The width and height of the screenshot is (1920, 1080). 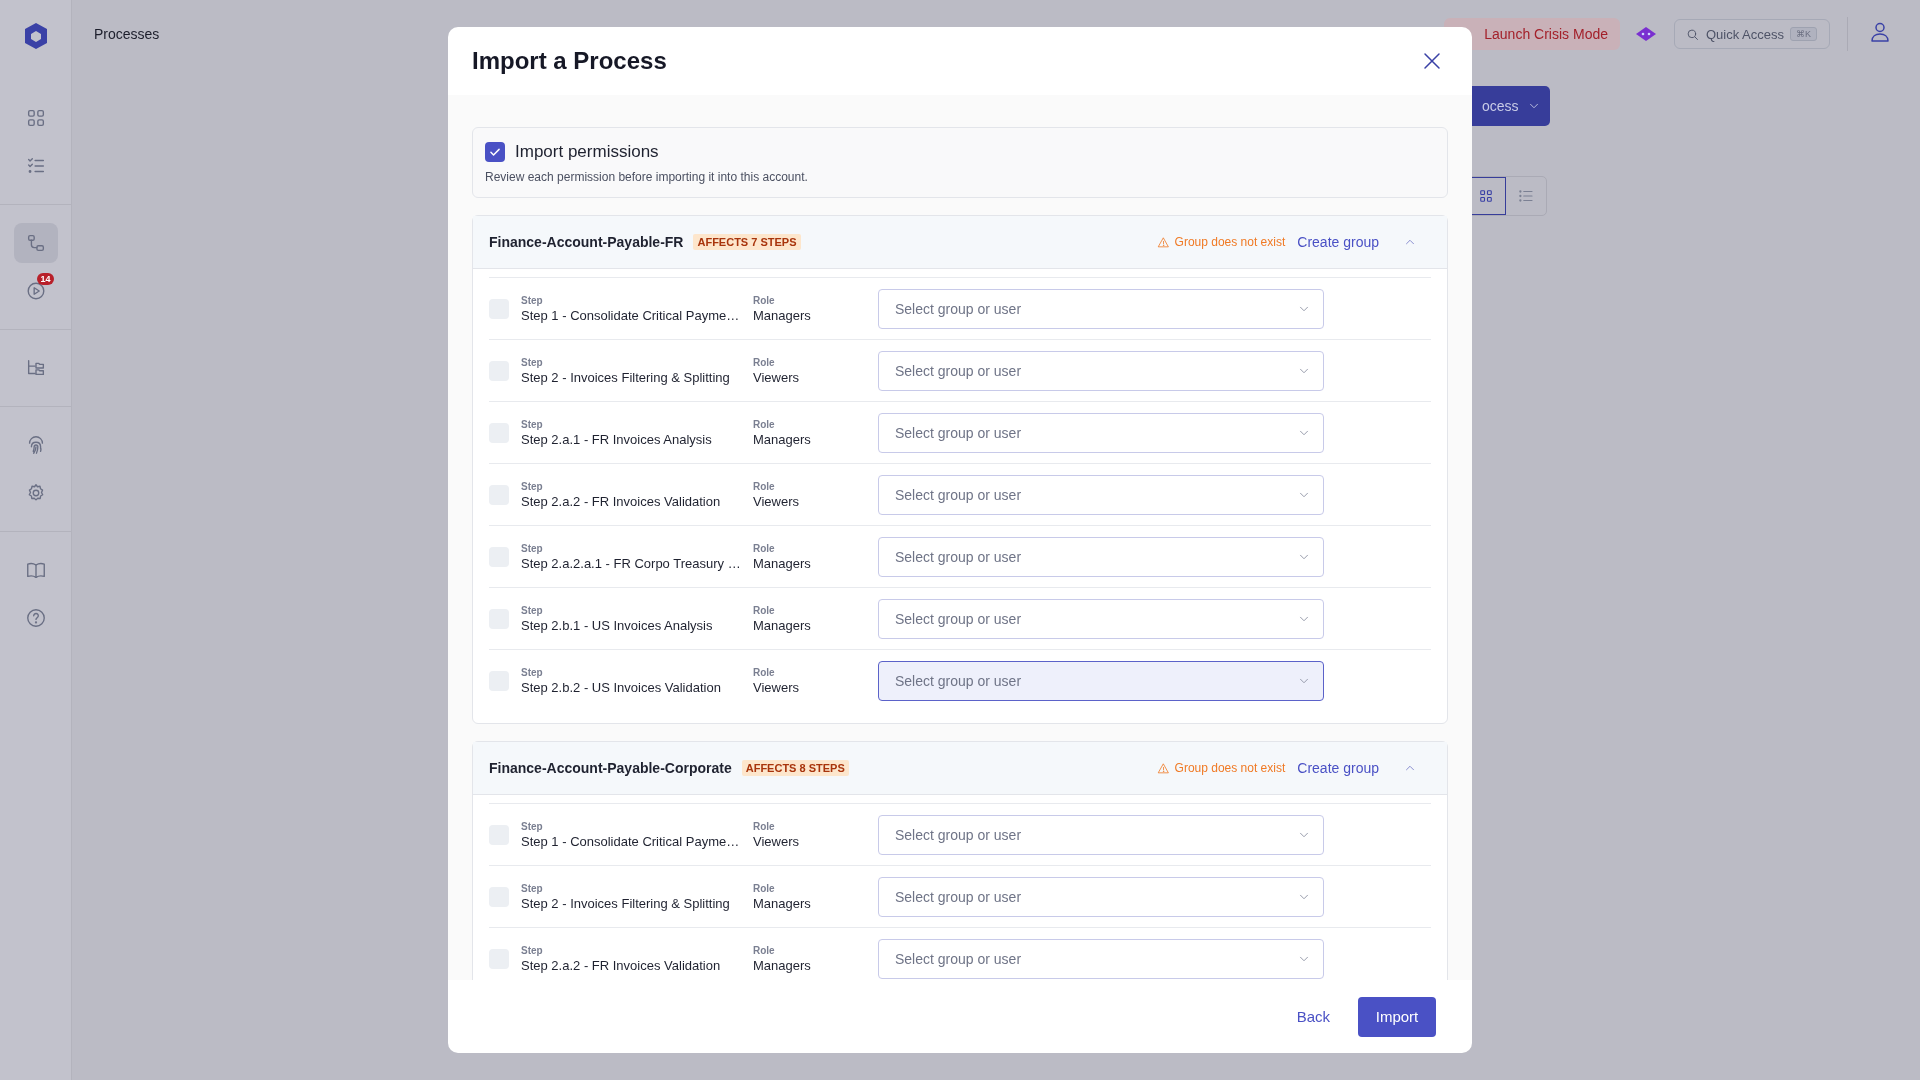 I want to click on steps-tag: AFFECTS 8 STEPS, so click(x=795, y=768).